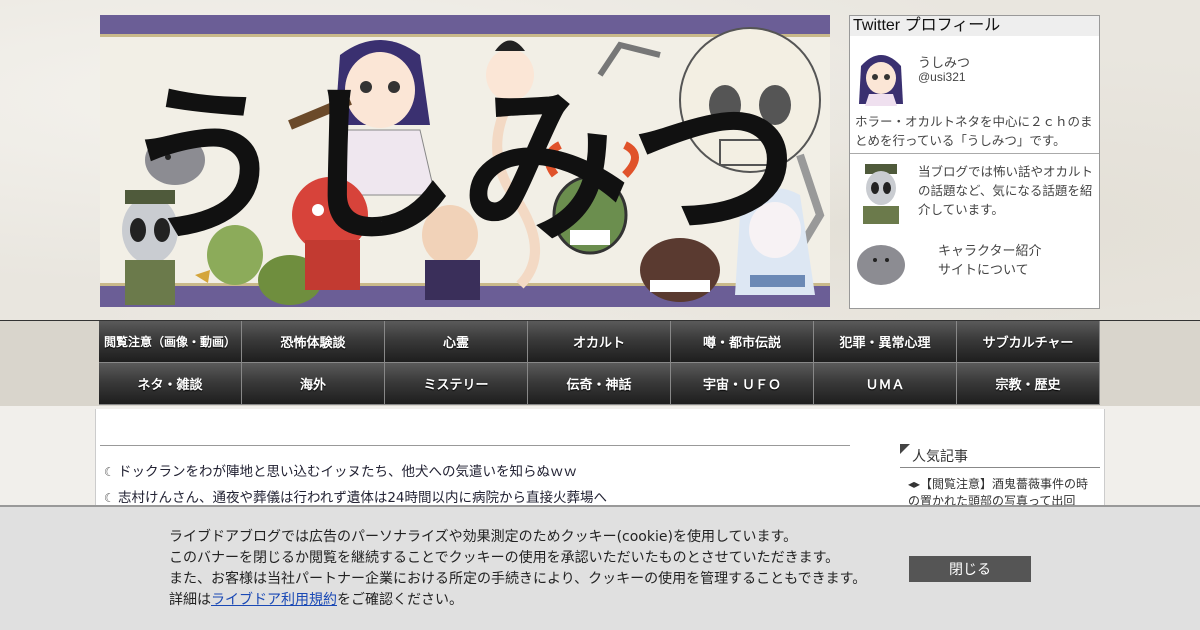  I want to click on nav-item-subculture: サブカルチャー, so click(1028, 342).